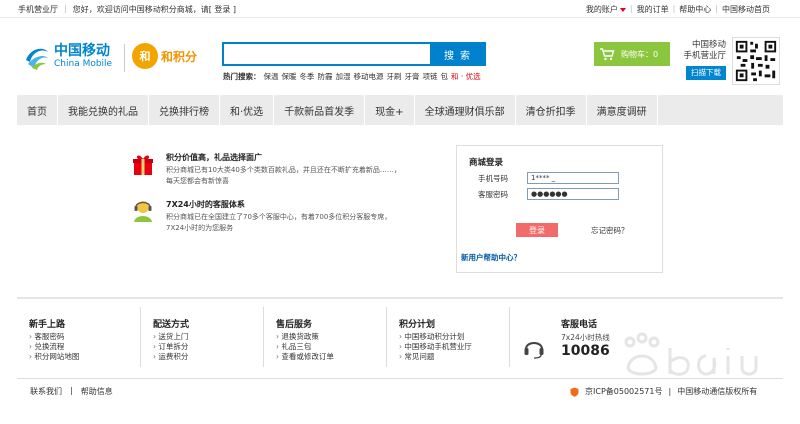 This screenshot has height=424, width=800. I want to click on hot-search-word: 牙刷, so click(394, 76).